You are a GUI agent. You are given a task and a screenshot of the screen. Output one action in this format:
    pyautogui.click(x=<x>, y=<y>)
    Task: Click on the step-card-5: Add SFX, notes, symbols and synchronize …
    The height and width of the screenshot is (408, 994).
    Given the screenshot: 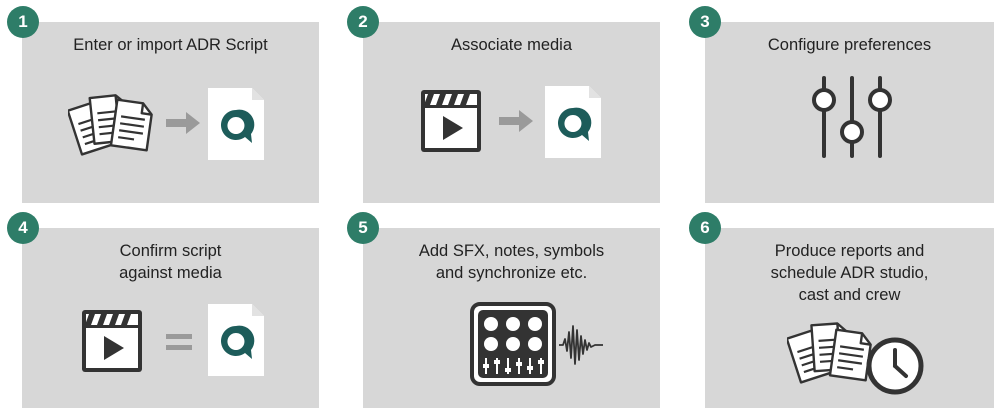 What is the action you would take?
    pyautogui.click(x=511, y=318)
    